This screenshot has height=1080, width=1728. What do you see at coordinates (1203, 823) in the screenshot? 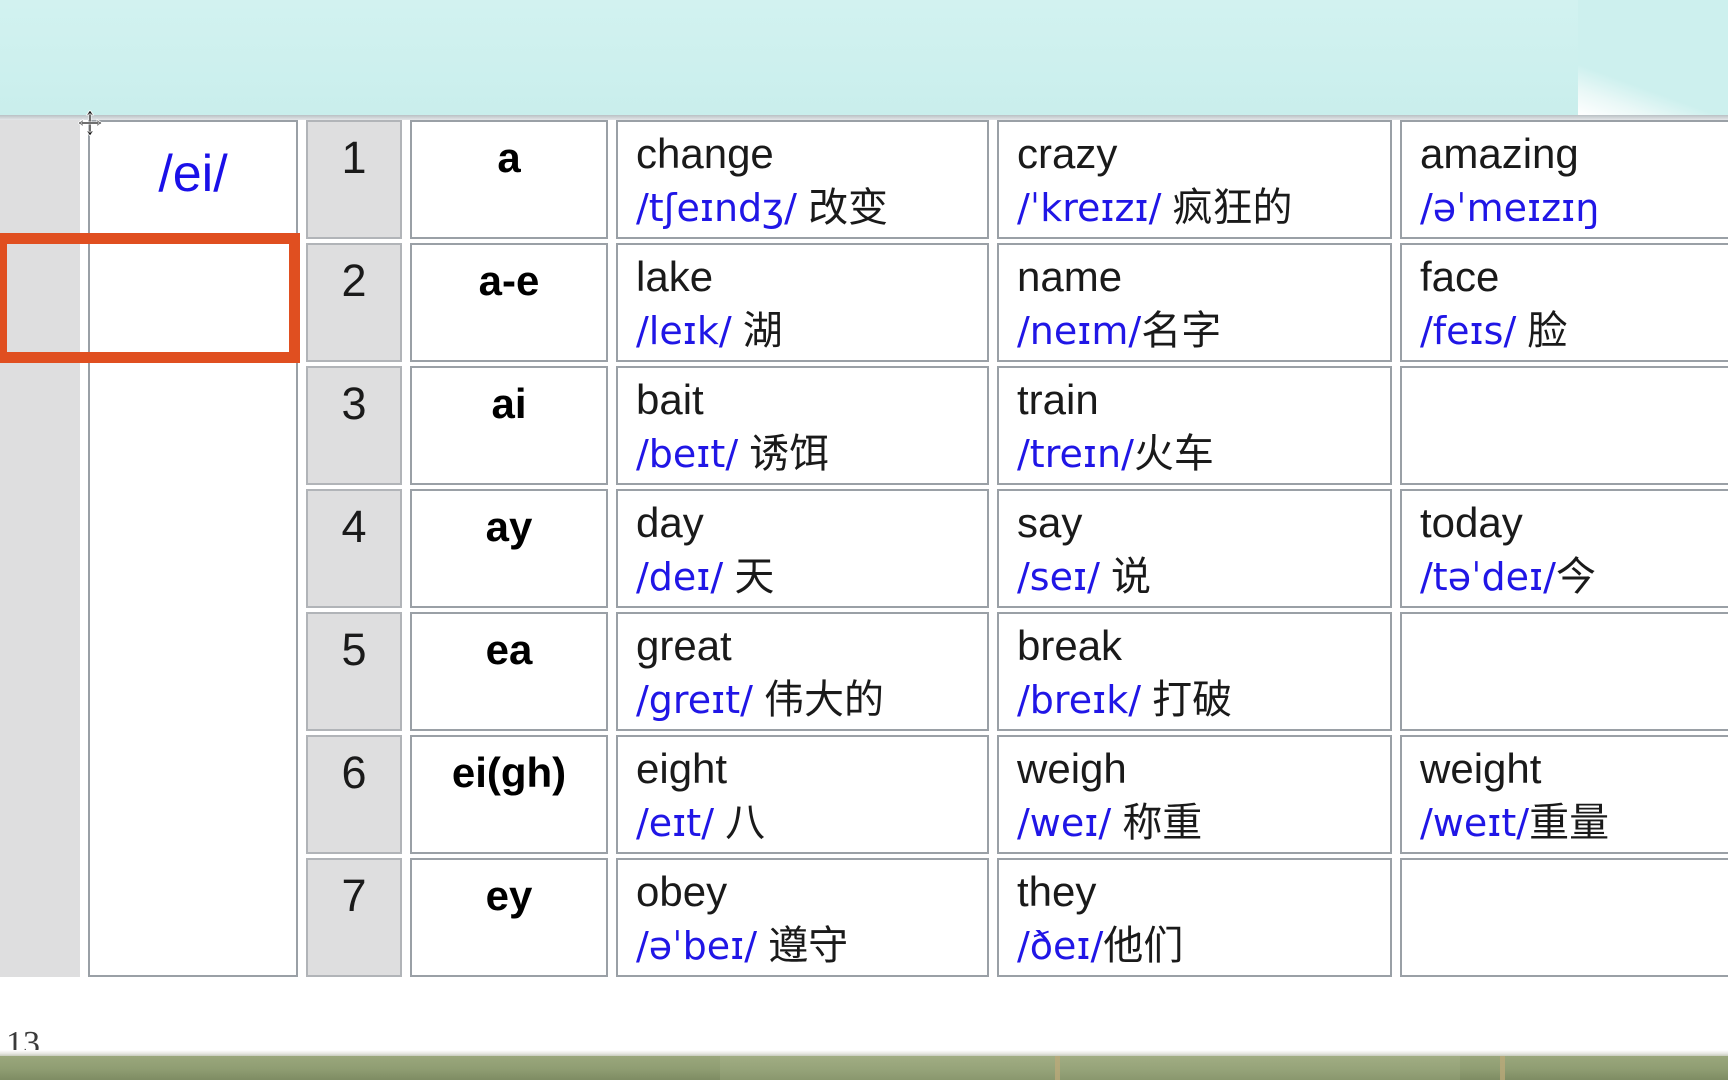
I see `phonetic-gloss-line: /weɪ/ 称重` at bounding box center [1203, 823].